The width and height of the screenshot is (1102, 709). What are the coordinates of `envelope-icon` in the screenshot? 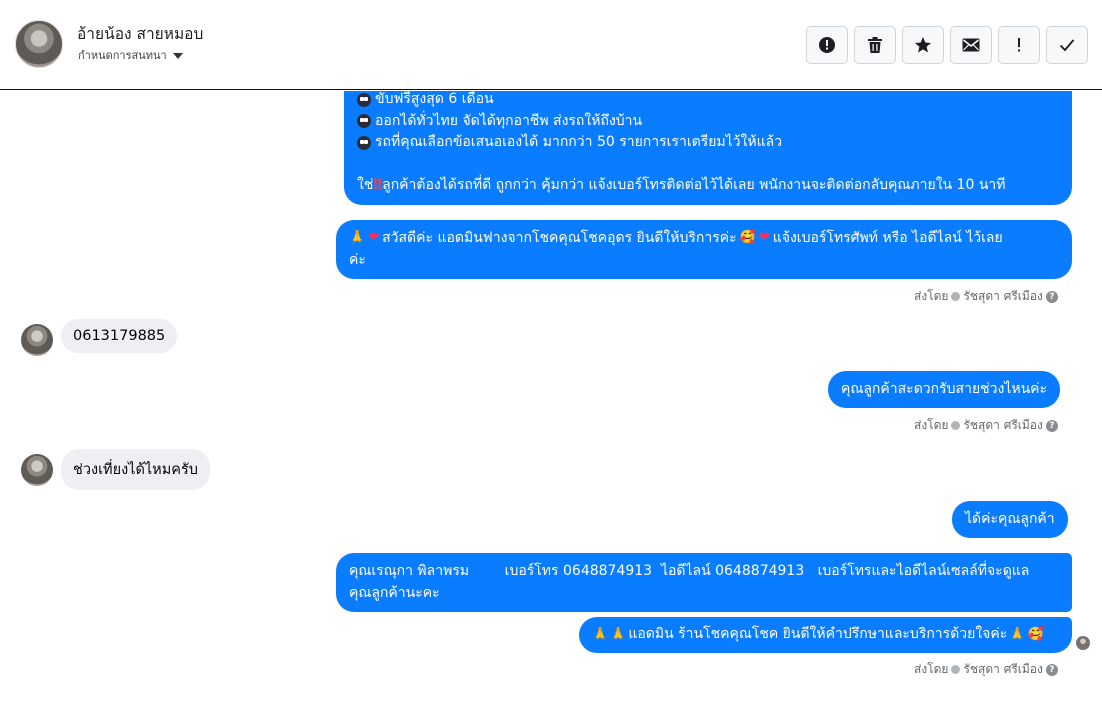 It's located at (971, 45).